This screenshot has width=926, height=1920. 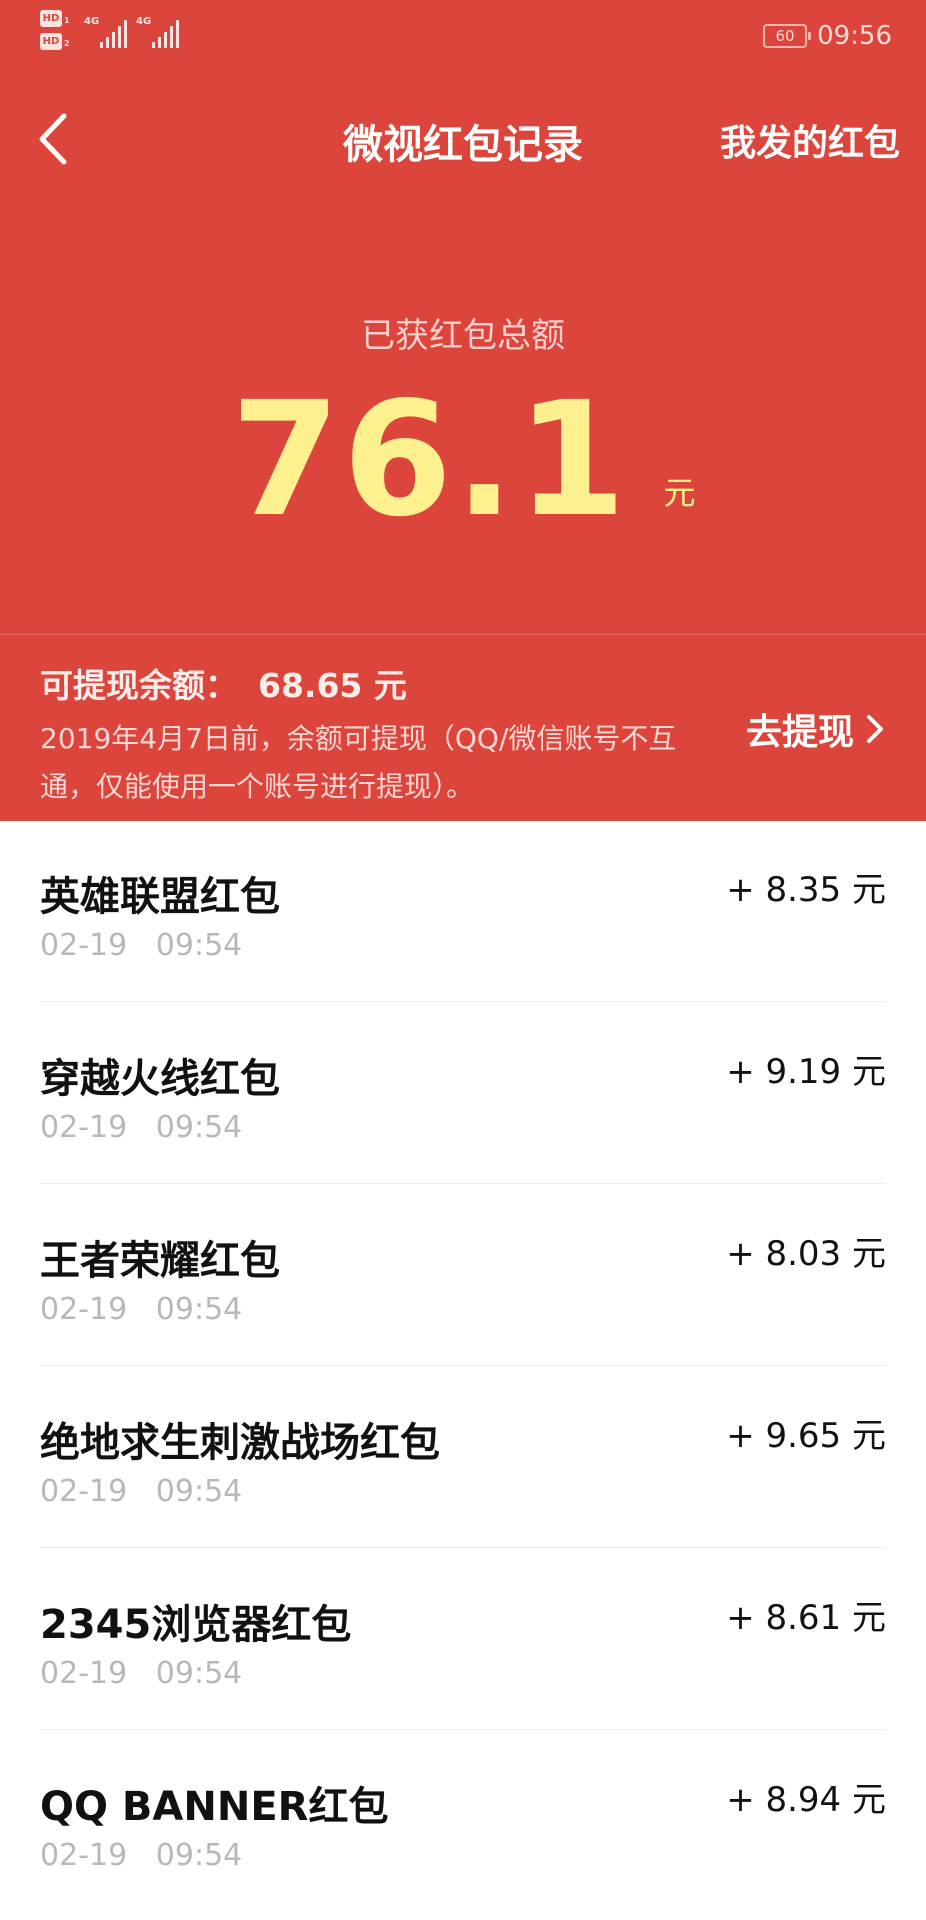 I want to click on sim-index: 1, so click(x=67, y=20).